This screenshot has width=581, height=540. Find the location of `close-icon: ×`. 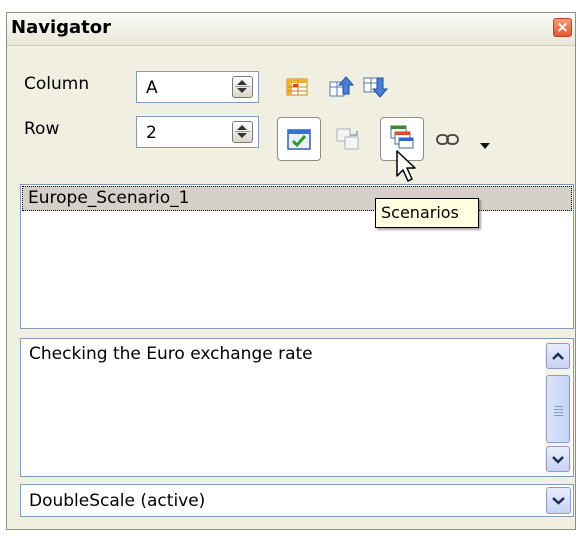

close-icon: × is located at coordinates (562, 27).